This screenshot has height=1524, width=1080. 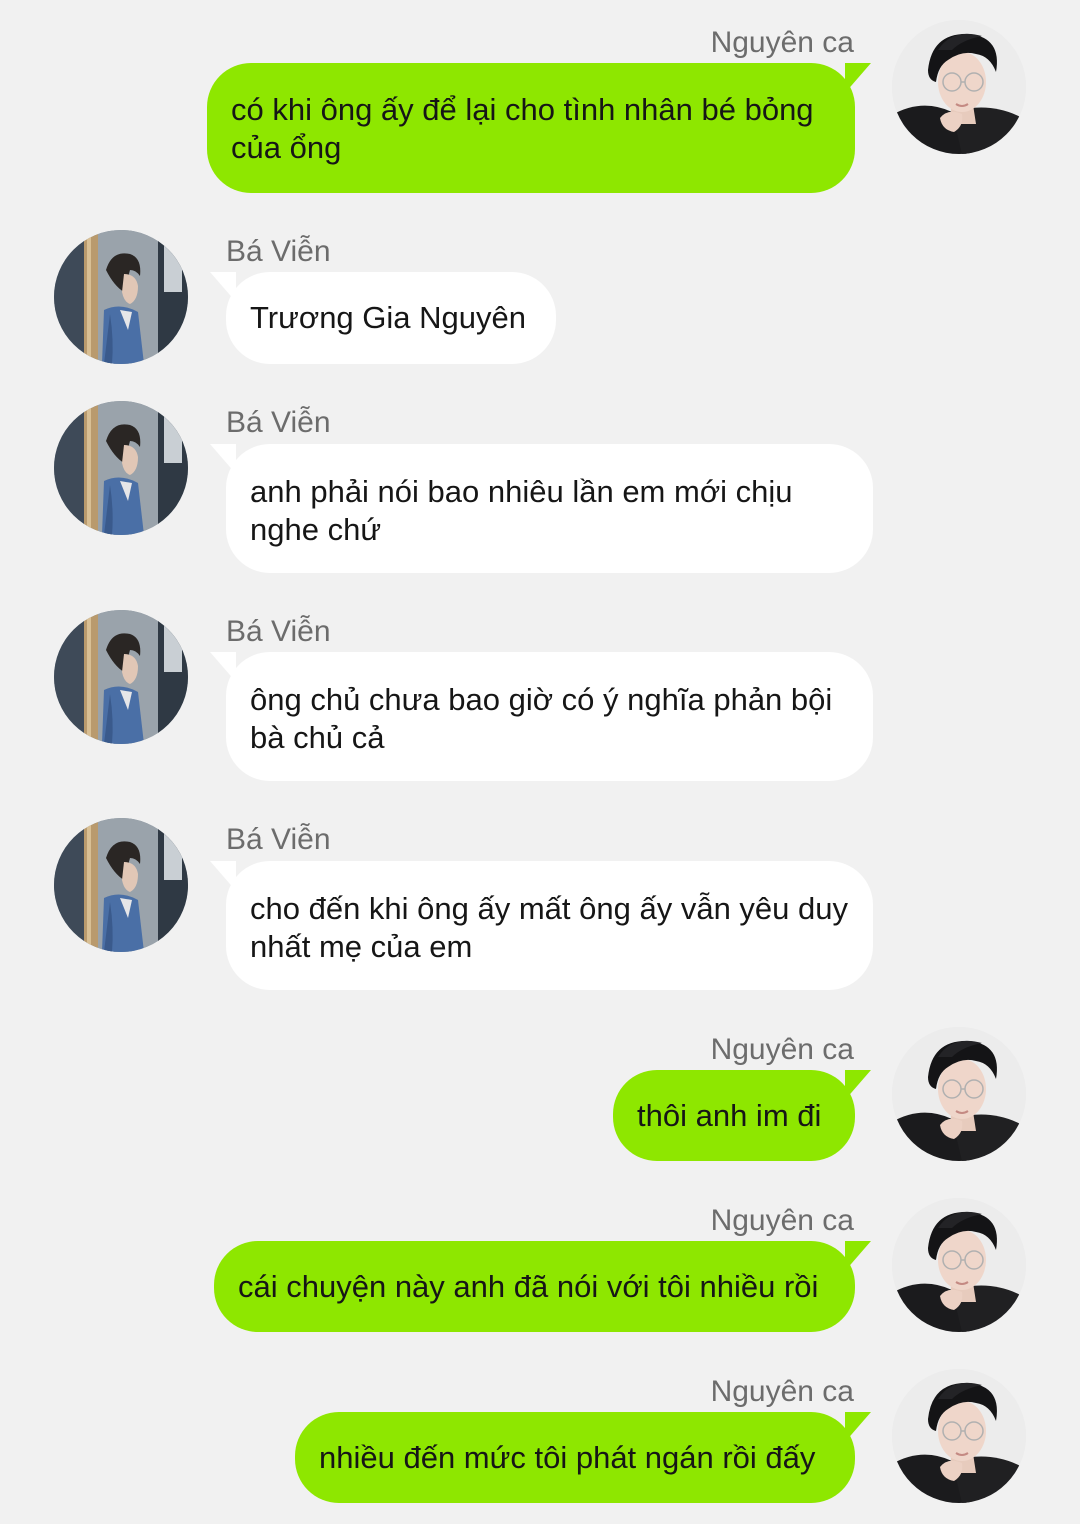 I want to click on message-bubble: thôi anh im đi, so click(x=742, y=1115).